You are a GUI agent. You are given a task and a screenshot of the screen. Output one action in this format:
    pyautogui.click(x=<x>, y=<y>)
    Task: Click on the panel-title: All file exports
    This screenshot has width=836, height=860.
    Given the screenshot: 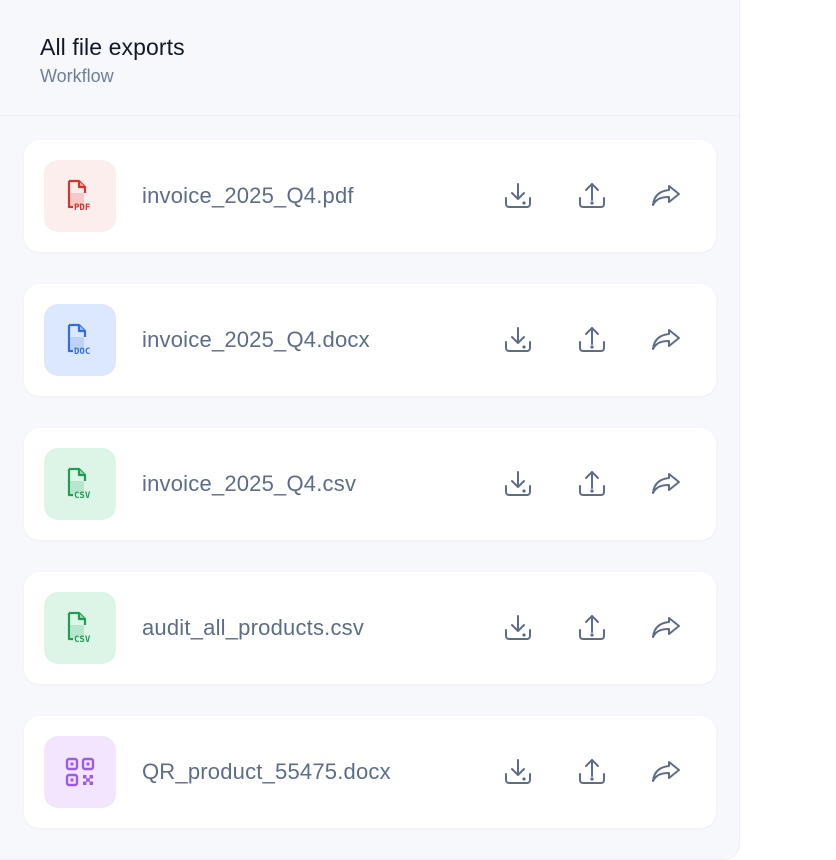 What is the action you would take?
    pyautogui.click(x=112, y=47)
    